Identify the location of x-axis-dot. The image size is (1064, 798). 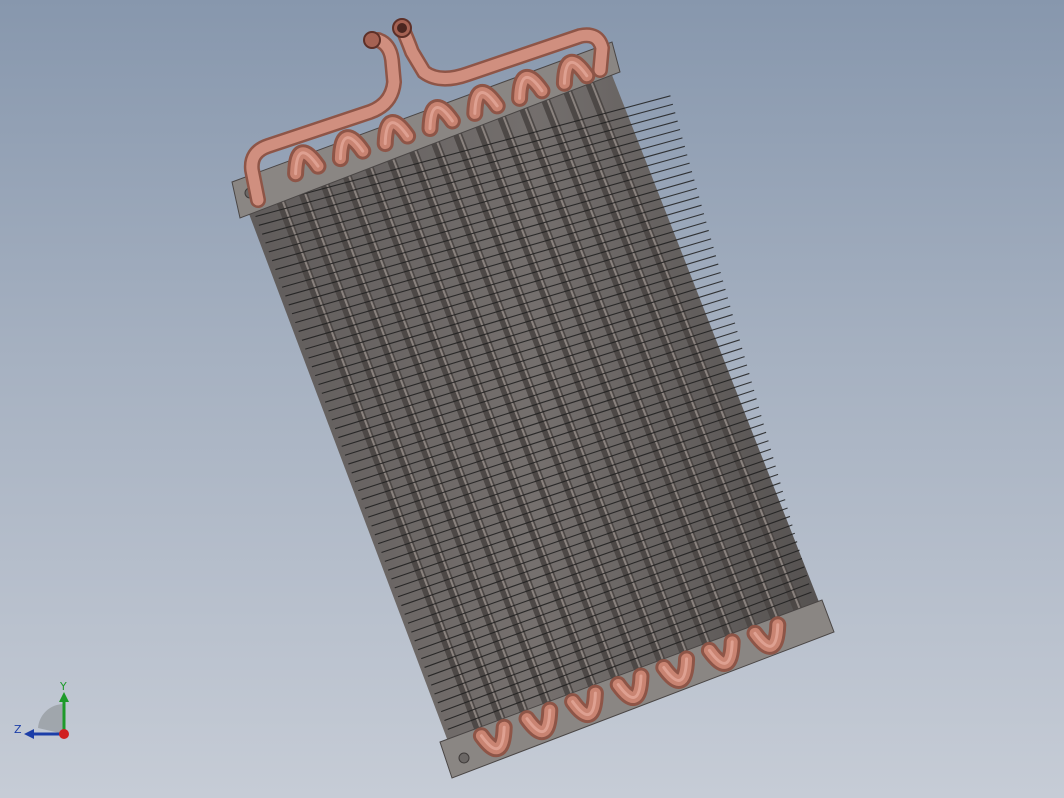
(64, 734).